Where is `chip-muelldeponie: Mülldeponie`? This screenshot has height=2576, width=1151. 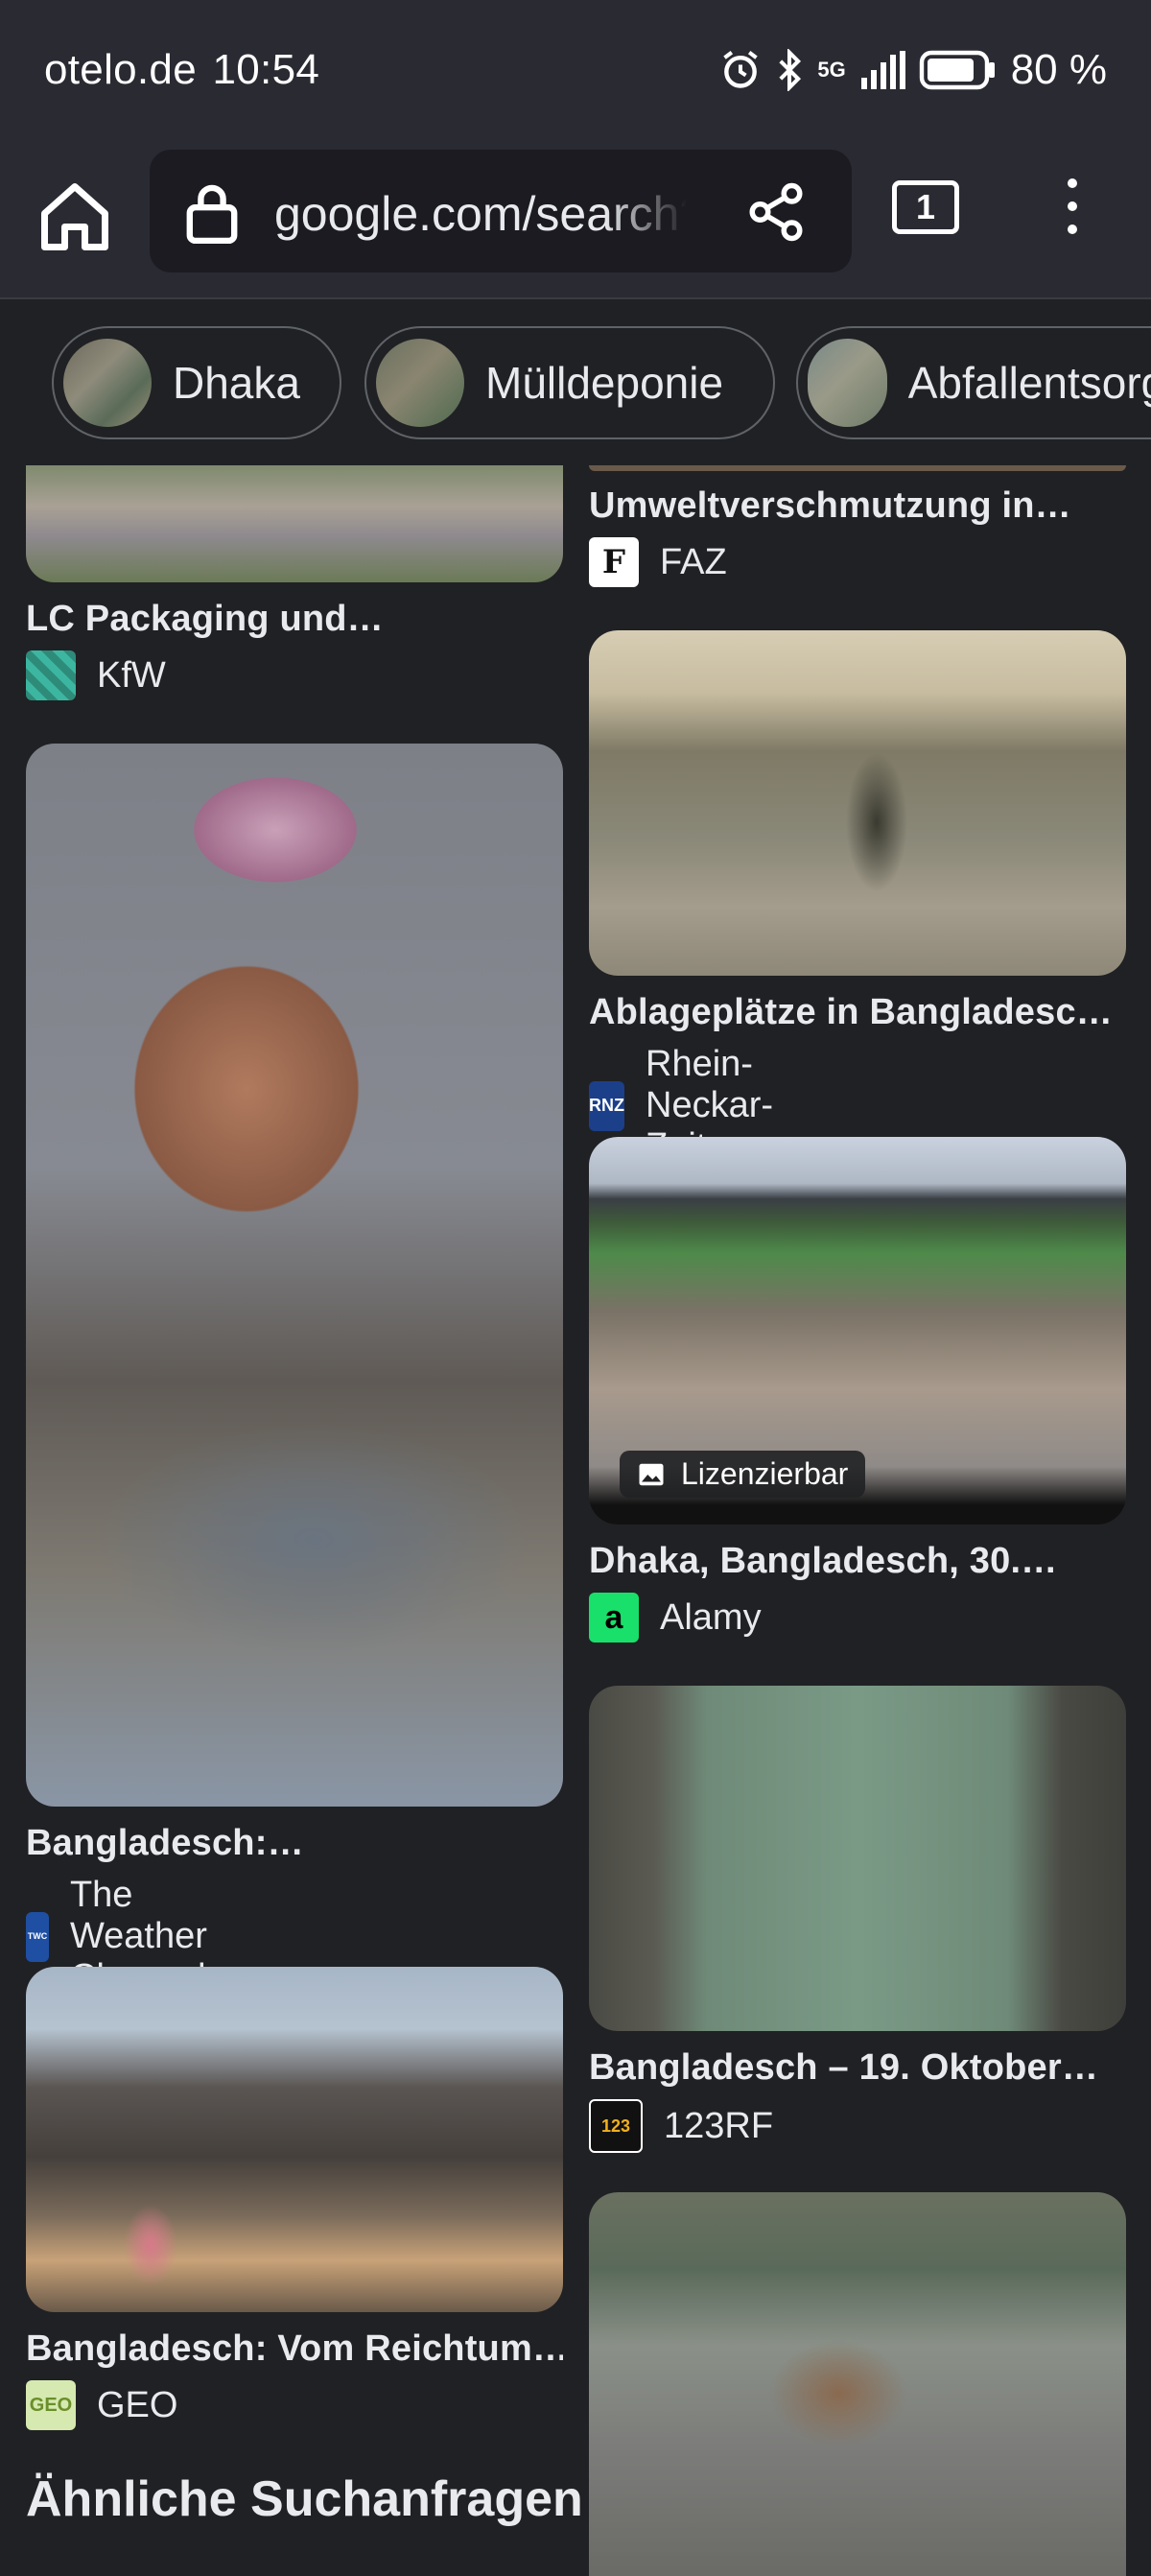 chip-muelldeponie: Mülldeponie is located at coordinates (569, 383).